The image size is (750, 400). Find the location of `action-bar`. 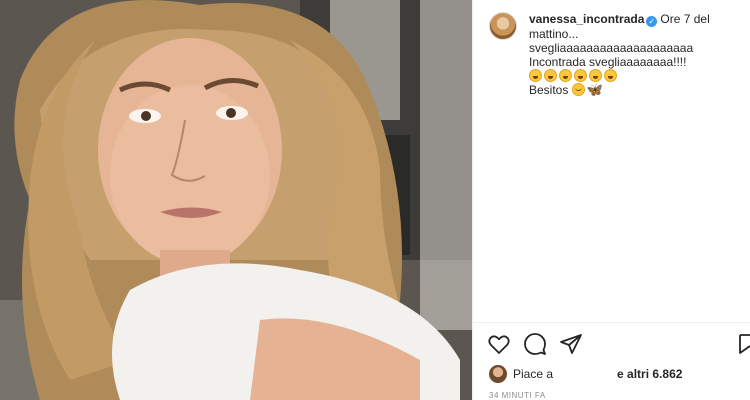

action-bar is located at coordinates (541, 344).